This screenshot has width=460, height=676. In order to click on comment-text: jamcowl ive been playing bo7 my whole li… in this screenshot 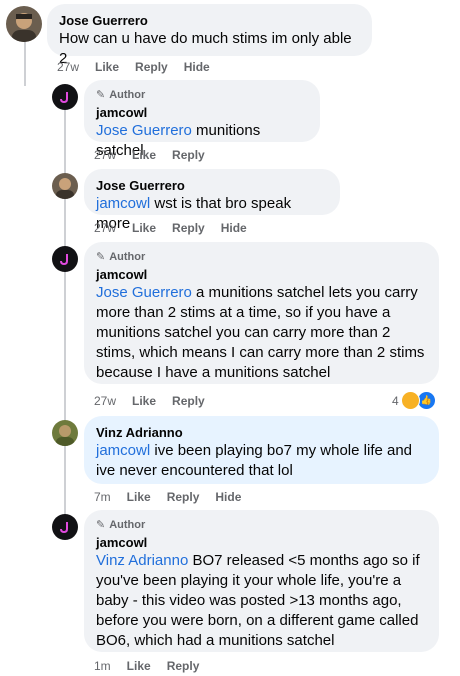, I will do `click(254, 460)`.